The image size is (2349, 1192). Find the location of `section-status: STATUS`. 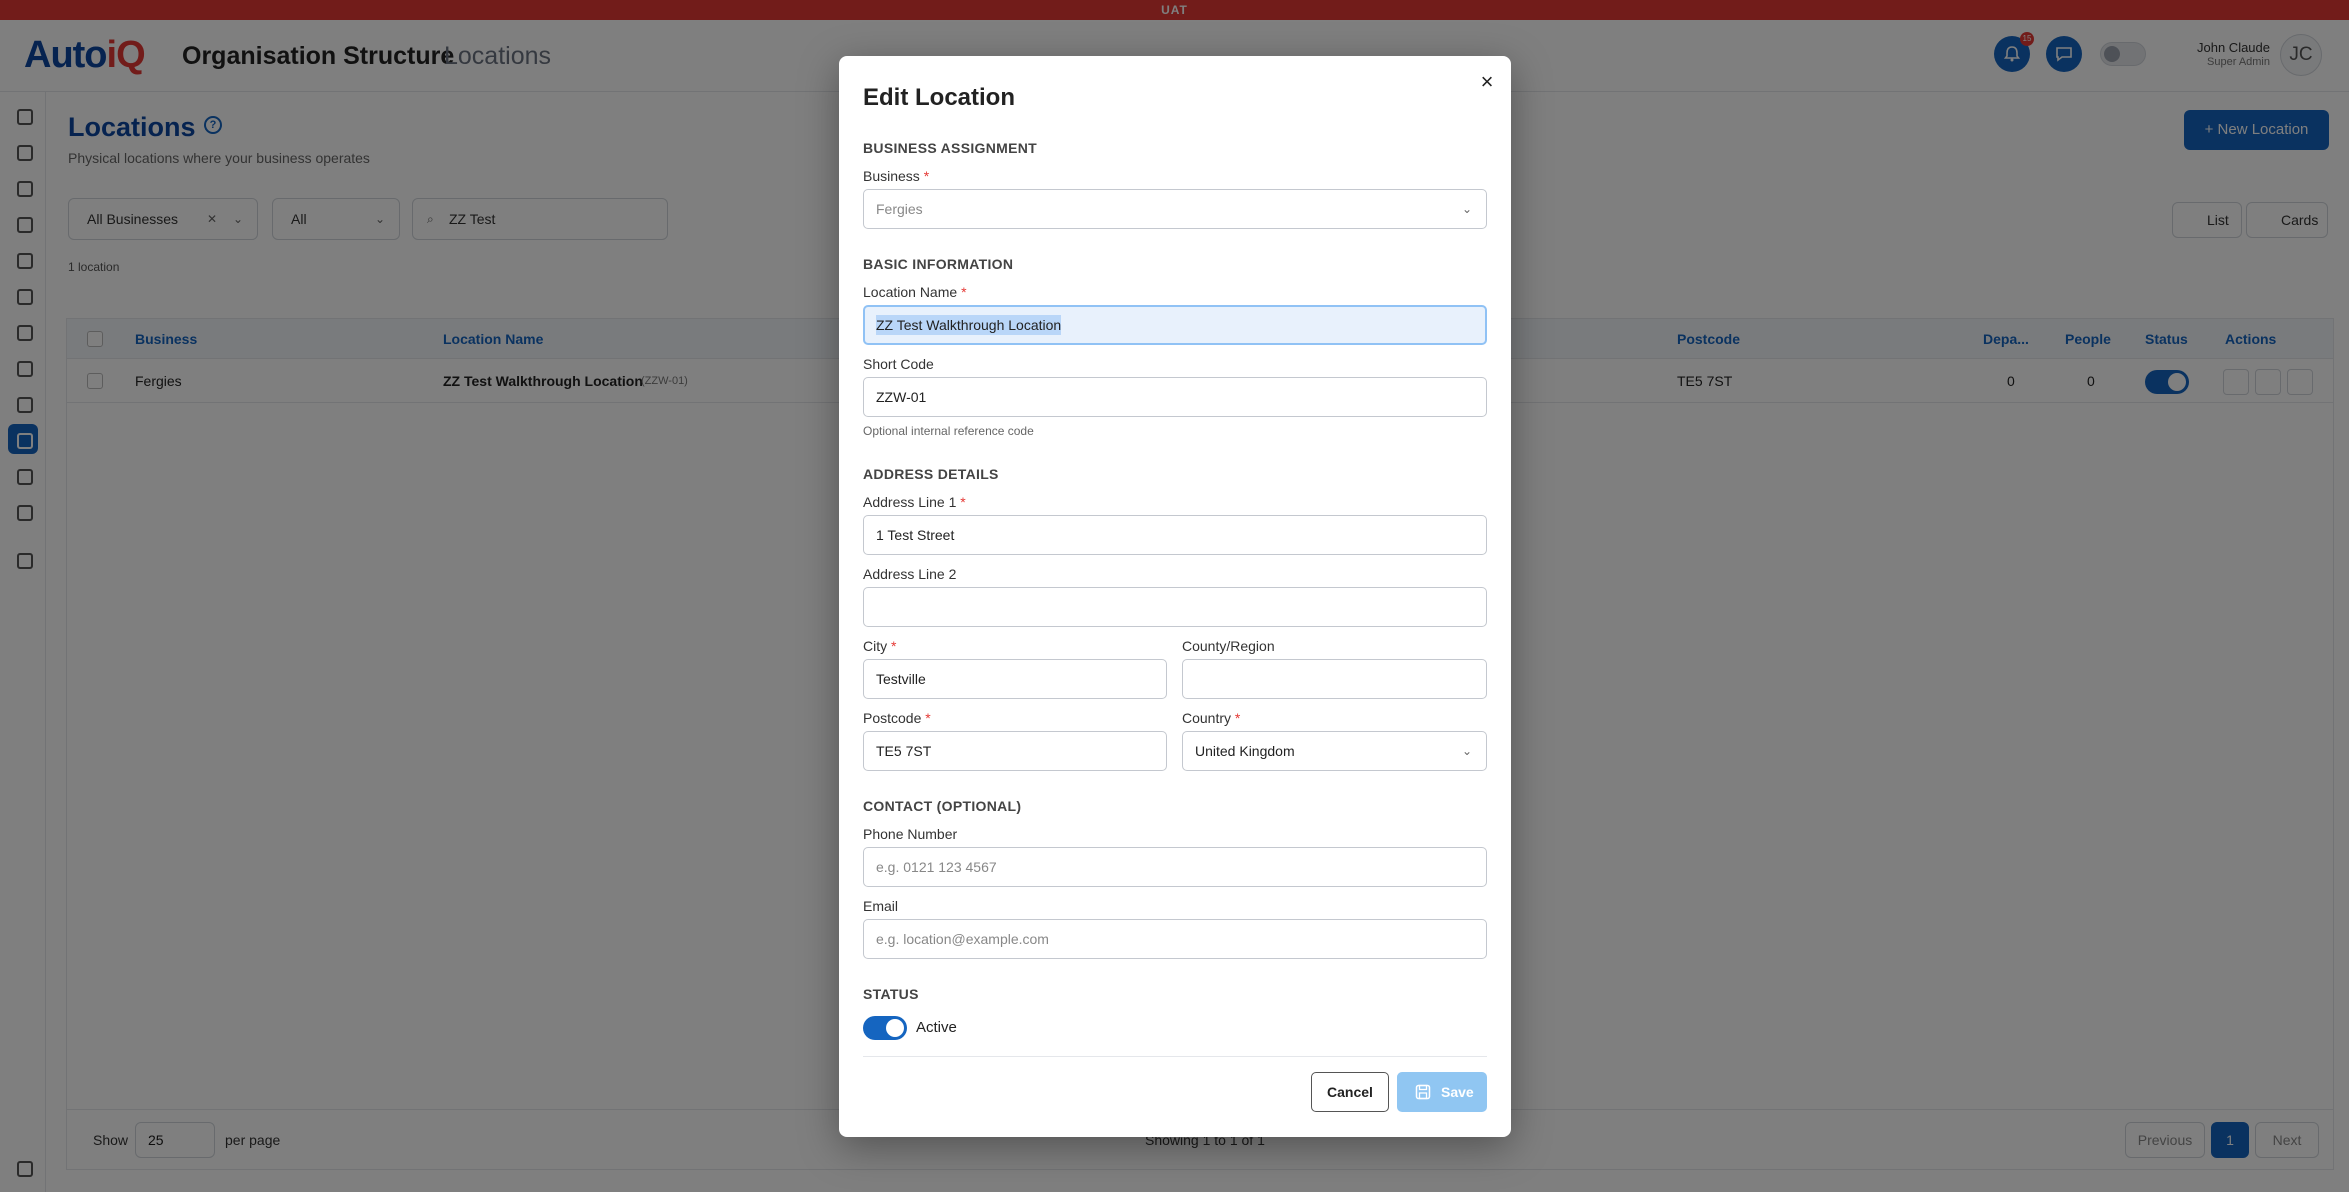

section-status: STATUS is located at coordinates (891, 994).